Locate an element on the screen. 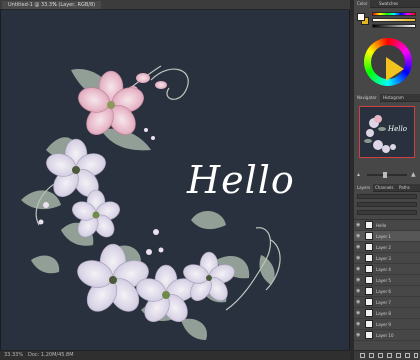 Image resolution: width=420 pixels, height=360 pixels. layer-row: ◉ Layer 6 is located at coordinates (387, 291).